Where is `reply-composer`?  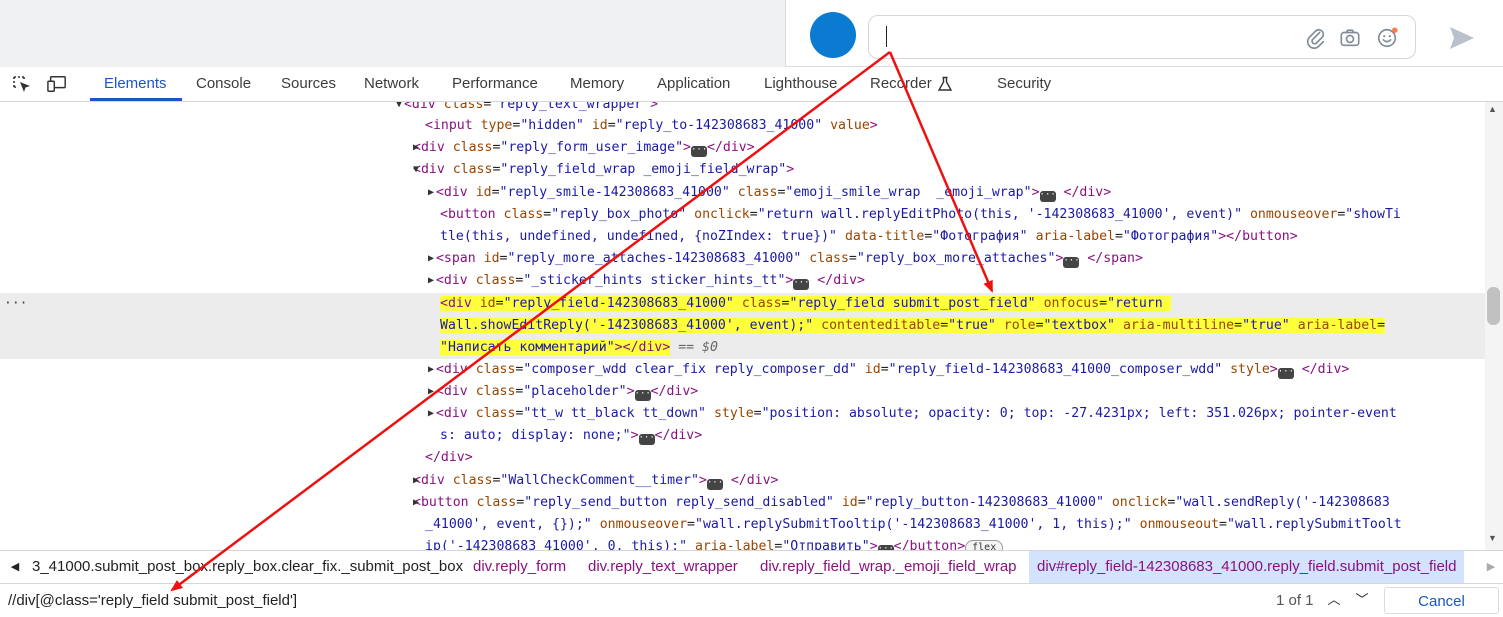
reply-composer is located at coordinates (1144, 33).